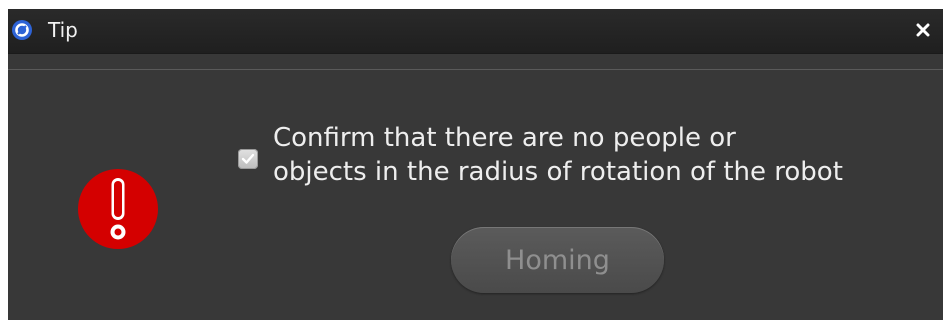 The width and height of the screenshot is (949, 322). Describe the element at coordinates (118, 209) in the screenshot. I see `warning-exclamation-icon` at that location.